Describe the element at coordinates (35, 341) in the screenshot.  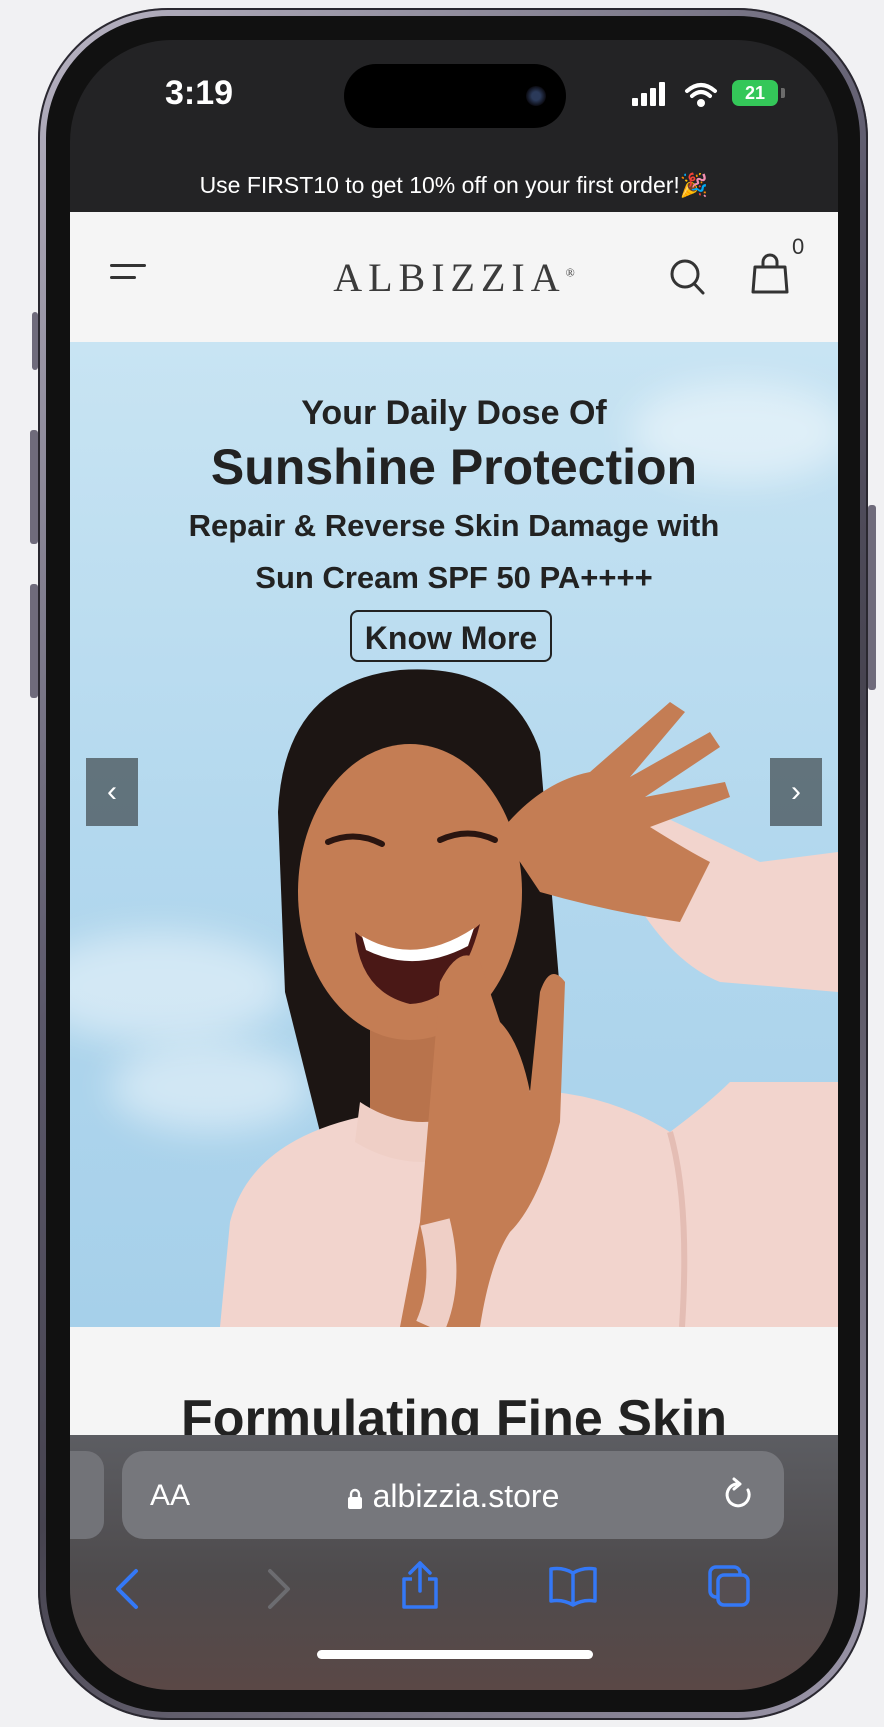
I see `action-button` at that location.